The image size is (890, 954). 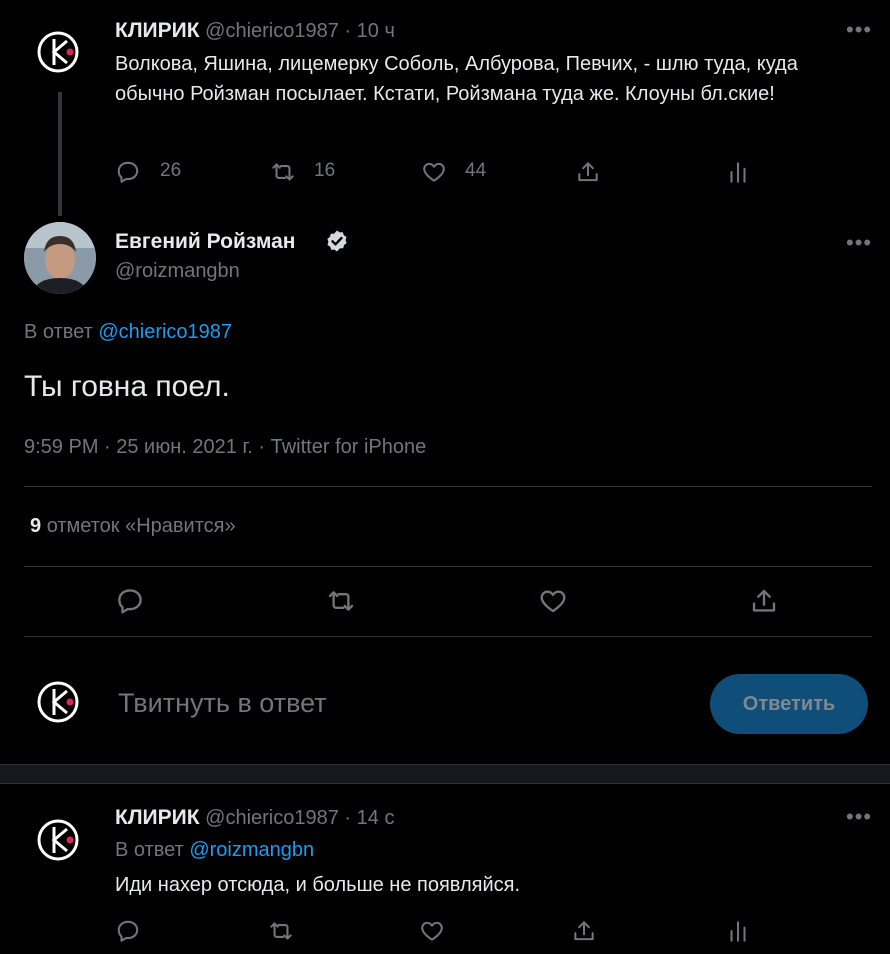 I want to click on reply-context: В ответ @roizmangbn, so click(x=214, y=850).